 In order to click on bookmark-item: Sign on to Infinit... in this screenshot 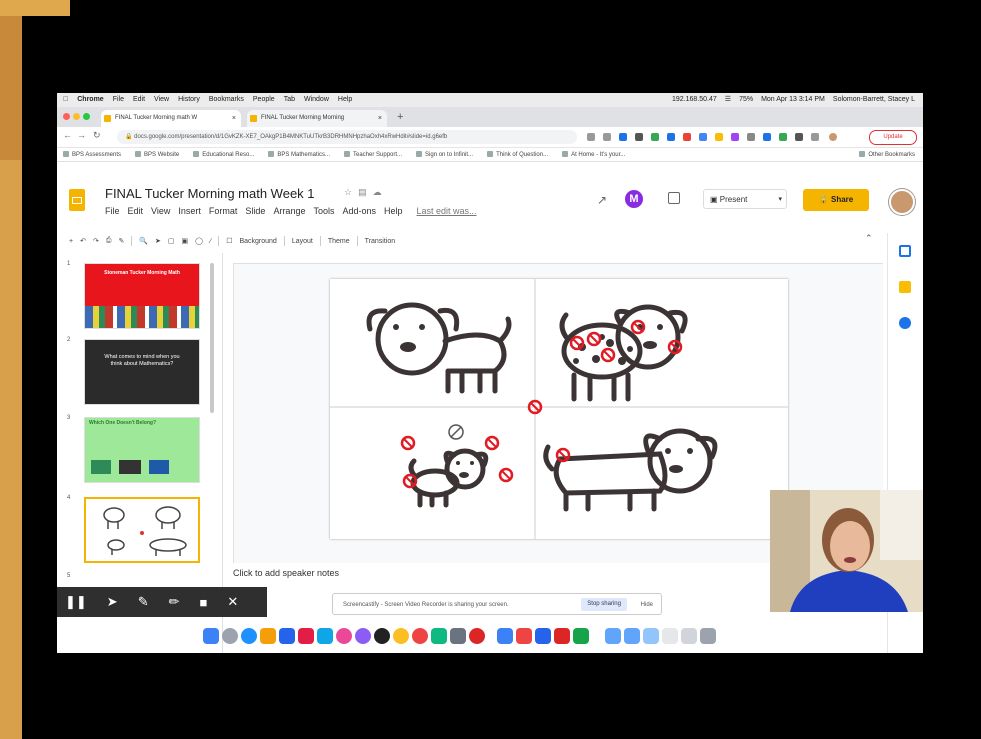, I will do `click(444, 154)`.